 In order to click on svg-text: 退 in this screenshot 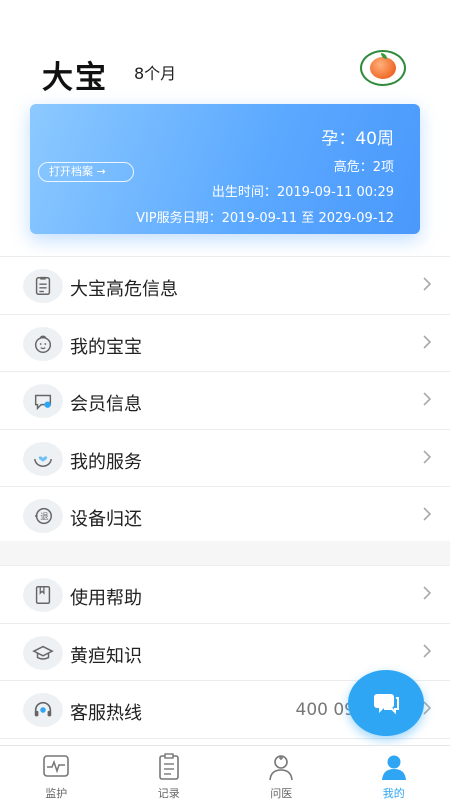, I will do `click(44, 517)`.